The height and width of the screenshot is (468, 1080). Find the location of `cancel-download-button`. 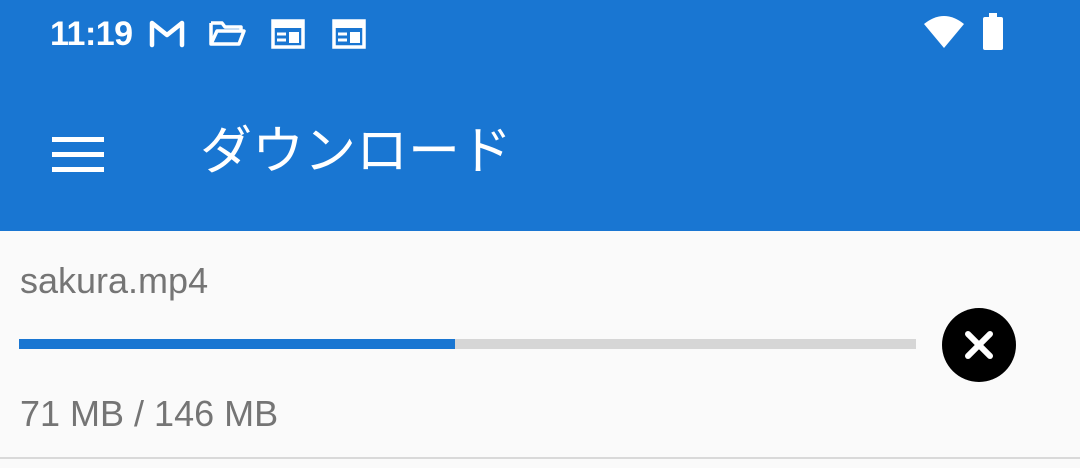

cancel-download-button is located at coordinates (979, 345).